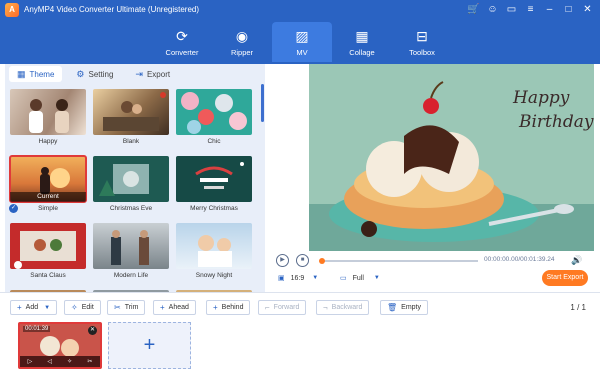 The width and height of the screenshot is (600, 391). Describe the element at coordinates (298, 278) in the screenshot. I see `aspect-ratio-select: ▣ 16:9 ▼` at that location.